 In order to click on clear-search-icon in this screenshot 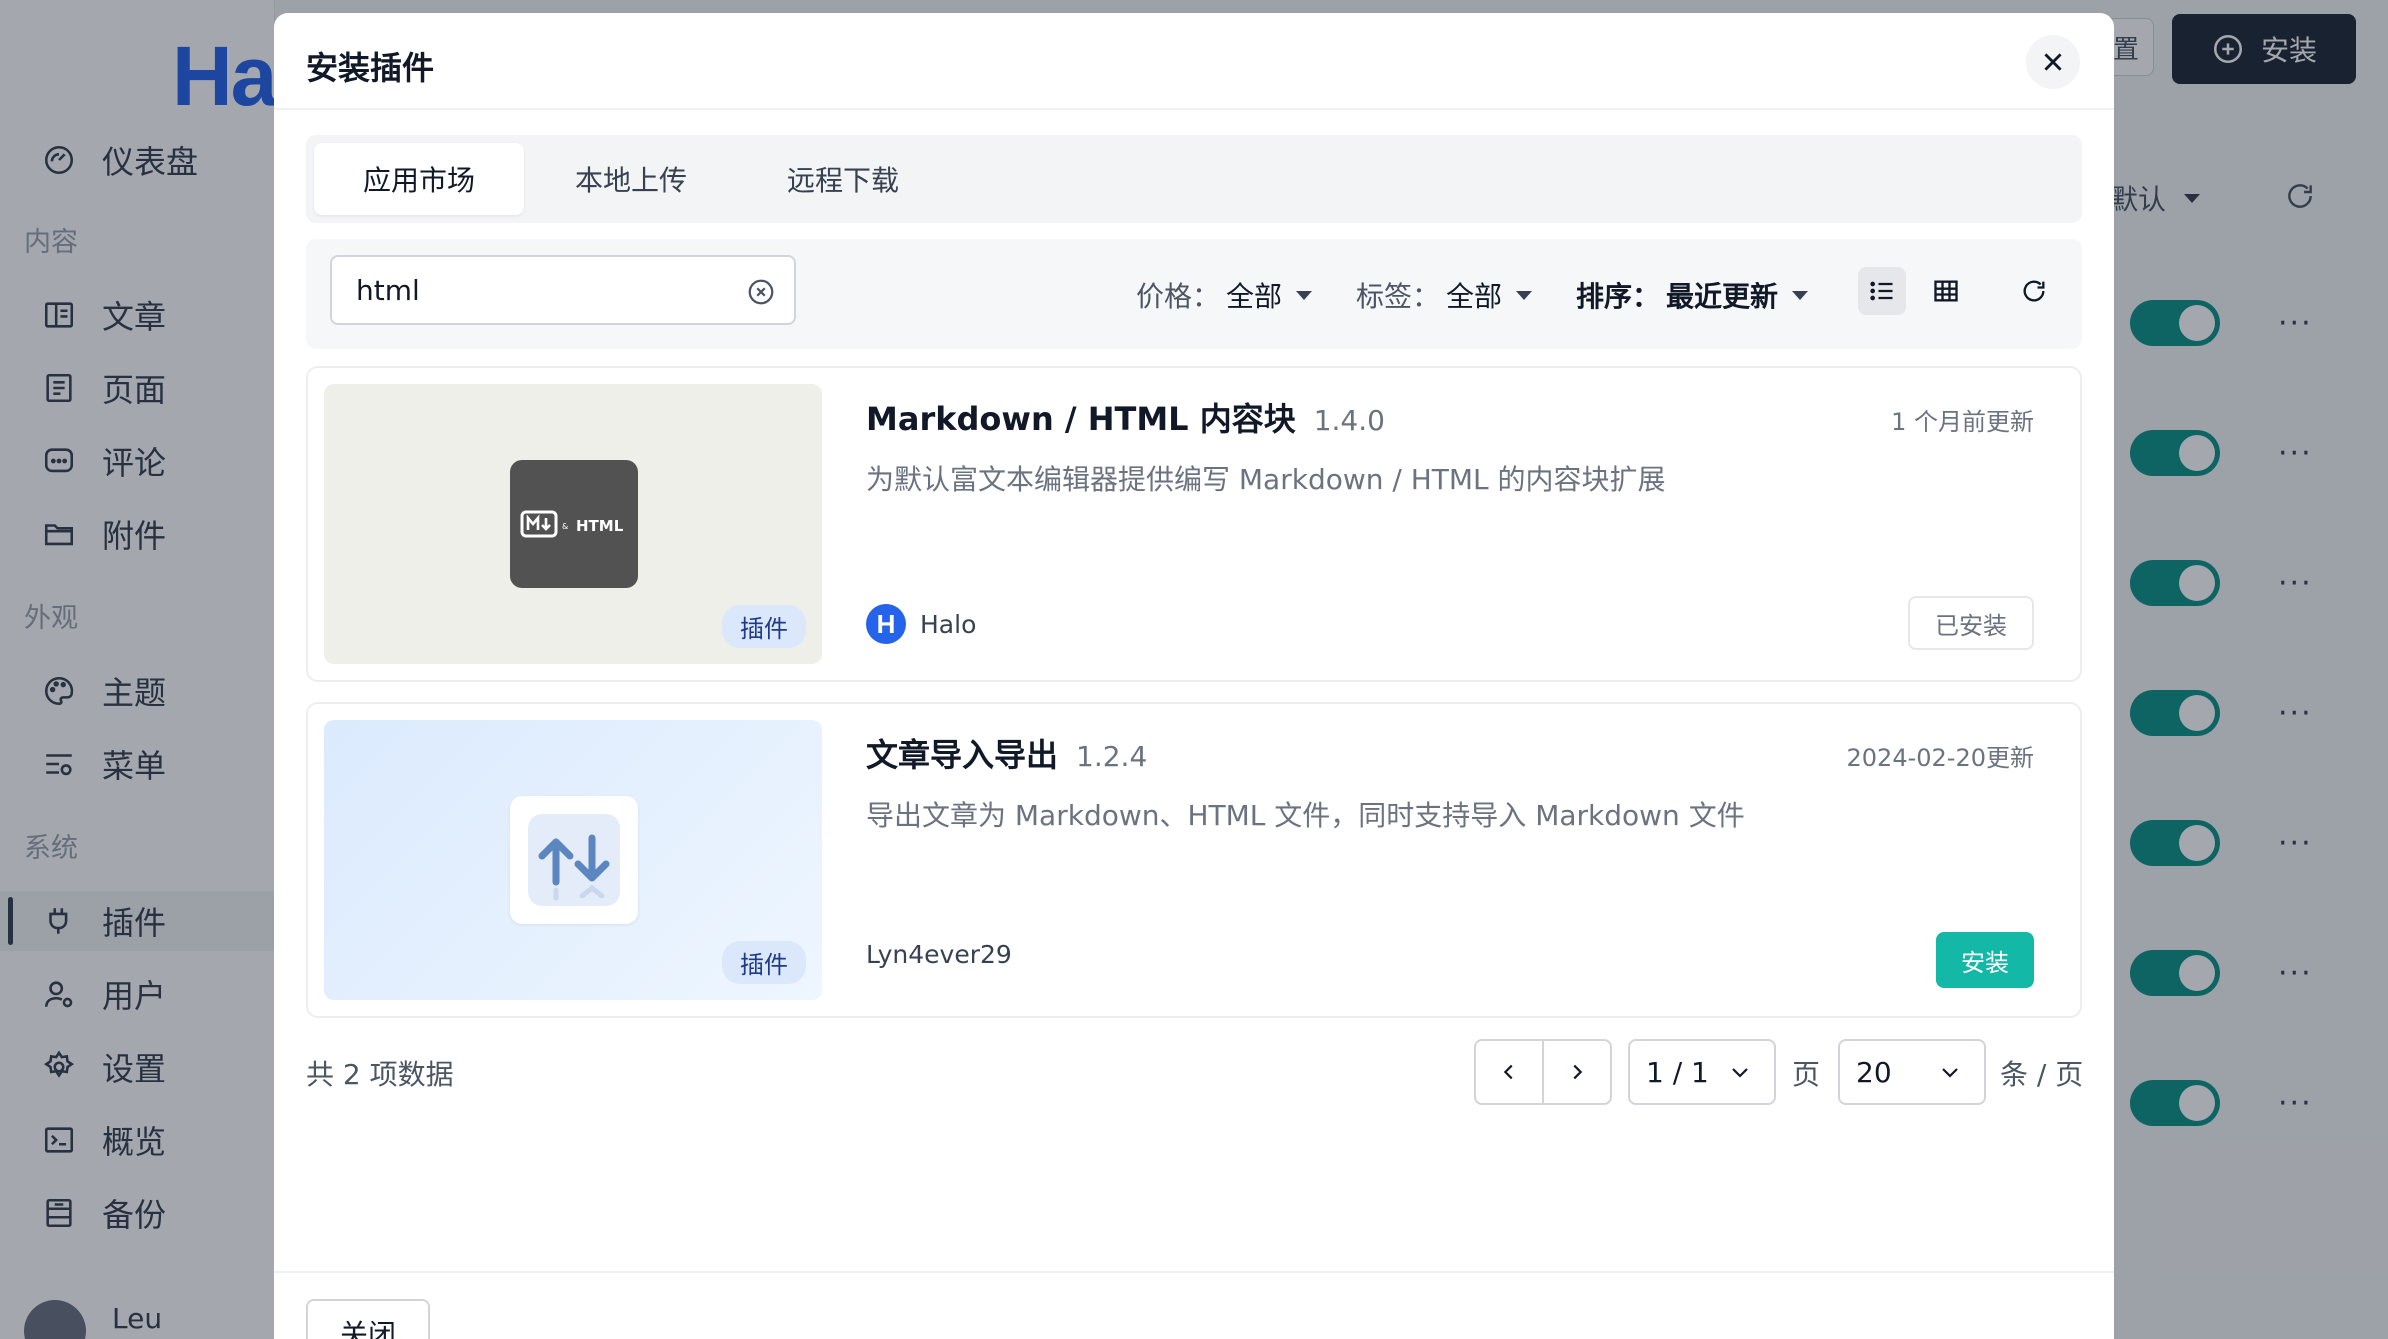, I will do `click(761, 292)`.